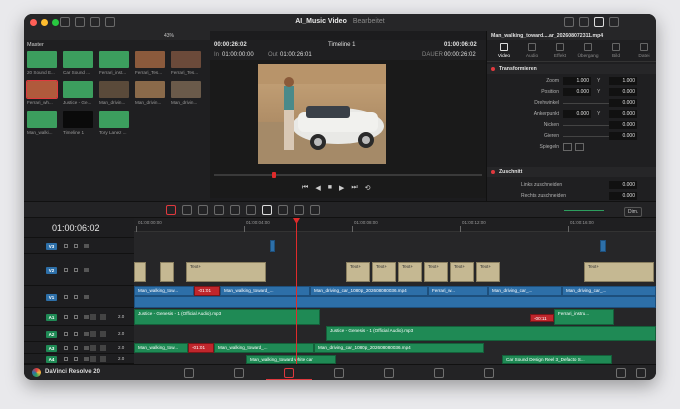 This screenshot has height=409, width=680. What do you see at coordinates (251, 210) in the screenshot?
I see `replace-clip-icon` at bounding box center [251, 210].